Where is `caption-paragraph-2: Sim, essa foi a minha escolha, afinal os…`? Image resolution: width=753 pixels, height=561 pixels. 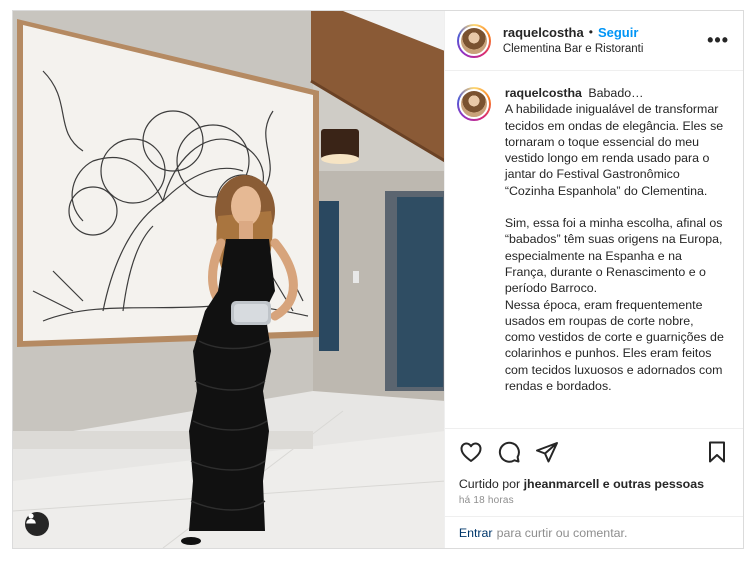
caption-paragraph-2: Sim, essa foi a minha escolha, afinal os… is located at coordinates (614, 305).